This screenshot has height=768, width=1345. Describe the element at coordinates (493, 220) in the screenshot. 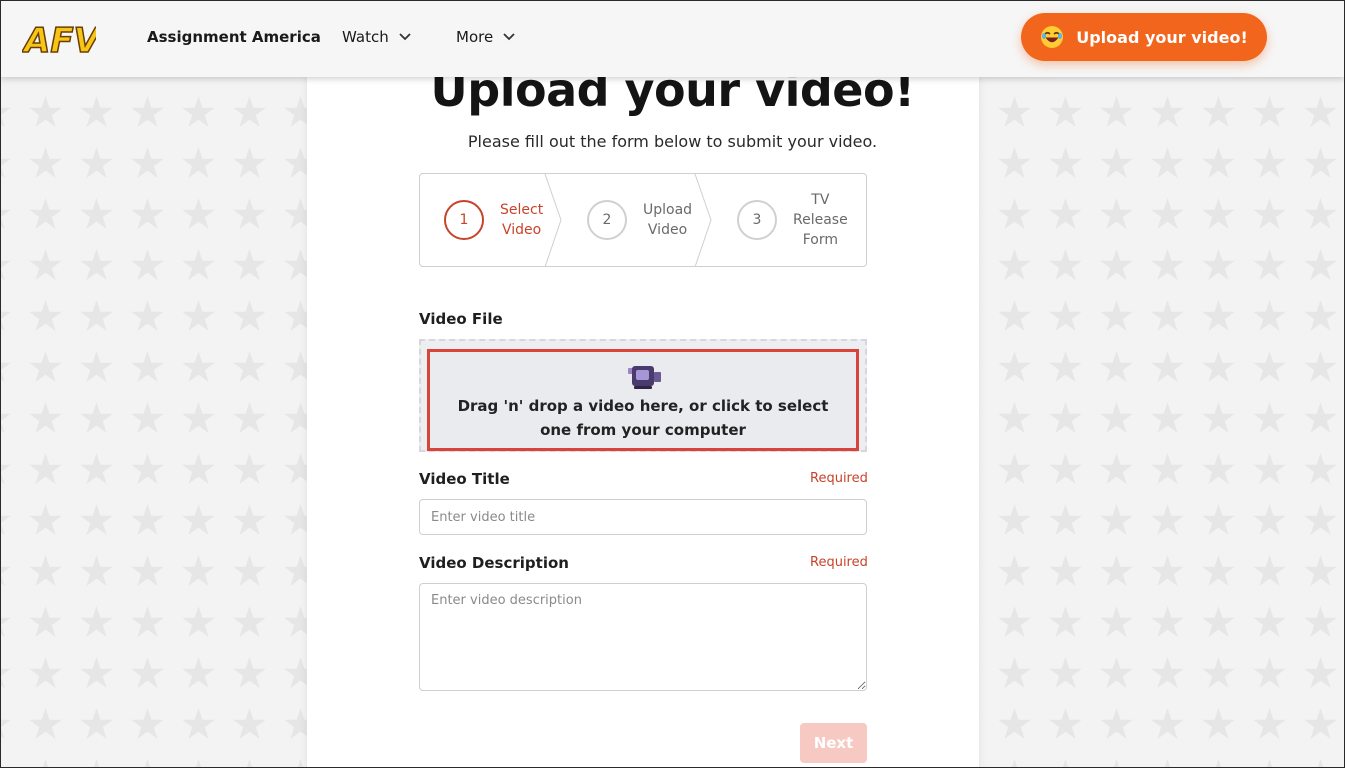

I see `step-select-video: 1 Select Video` at that location.